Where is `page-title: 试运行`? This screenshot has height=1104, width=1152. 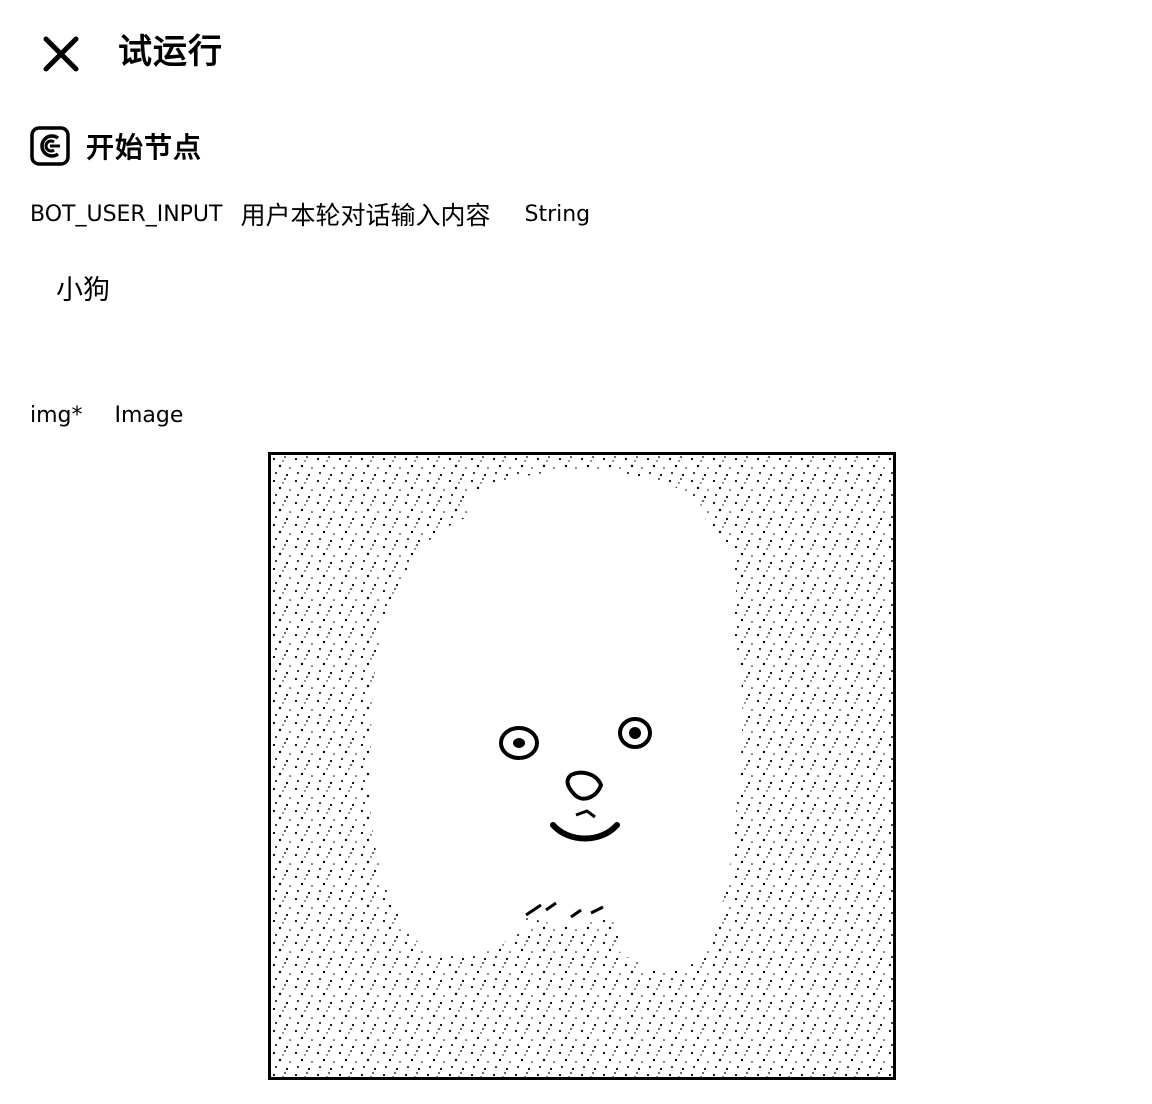 page-title: 试运行 is located at coordinates (170, 52).